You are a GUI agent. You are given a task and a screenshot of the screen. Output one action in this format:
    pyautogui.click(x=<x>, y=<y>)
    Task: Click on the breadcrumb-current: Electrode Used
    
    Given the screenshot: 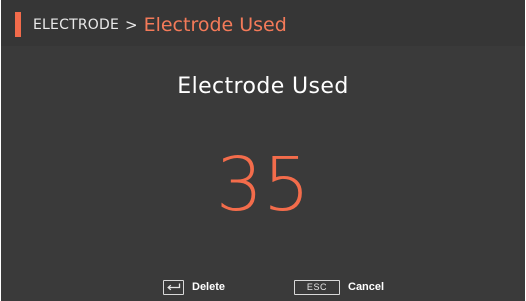 What is the action you would take?
    pyautogui.click(x=215, y=24)
    